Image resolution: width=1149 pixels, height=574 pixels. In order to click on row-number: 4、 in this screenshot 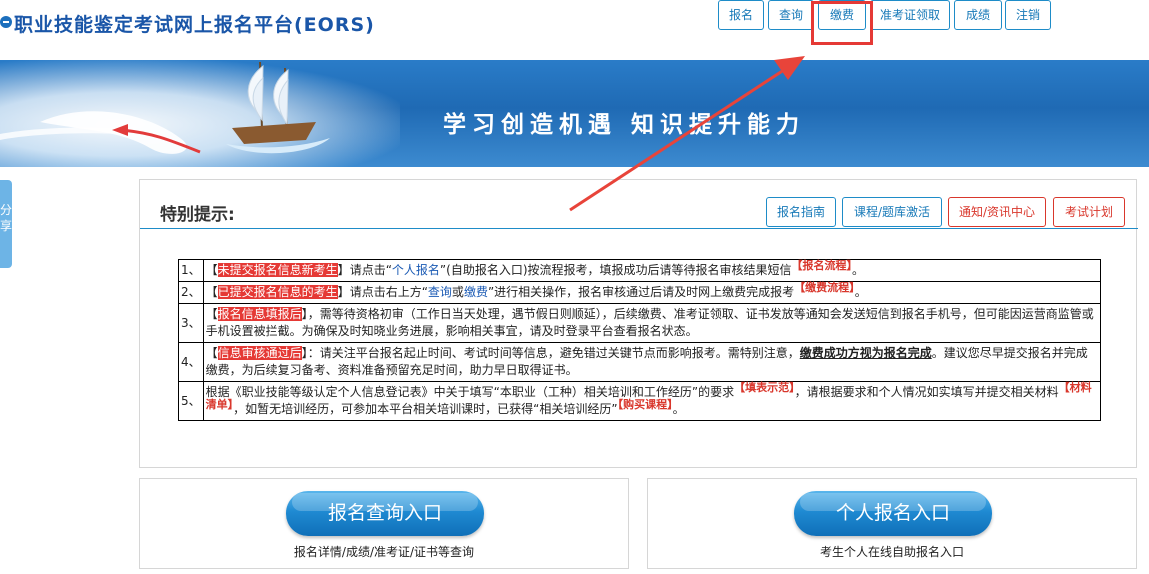, I will do `click(191, 362)`.